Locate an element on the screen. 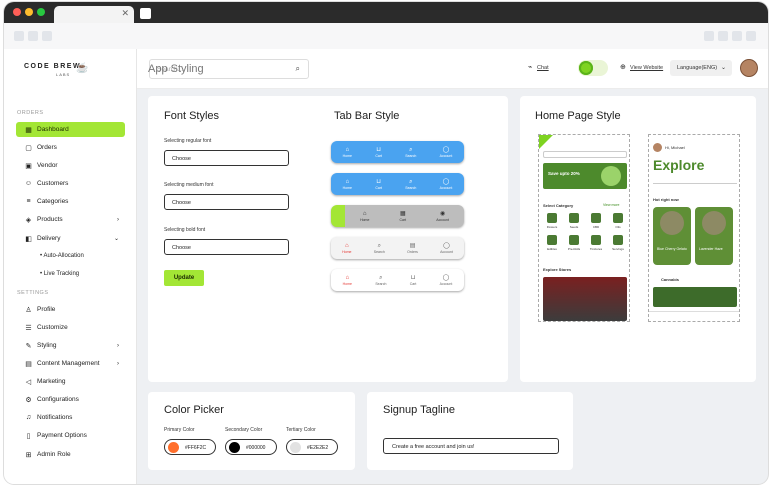 Image resolution: width=772 pixels, height=488 pixels. sidebar-item-vendor: ▣ Vendor is located at coordinates (70, 165).